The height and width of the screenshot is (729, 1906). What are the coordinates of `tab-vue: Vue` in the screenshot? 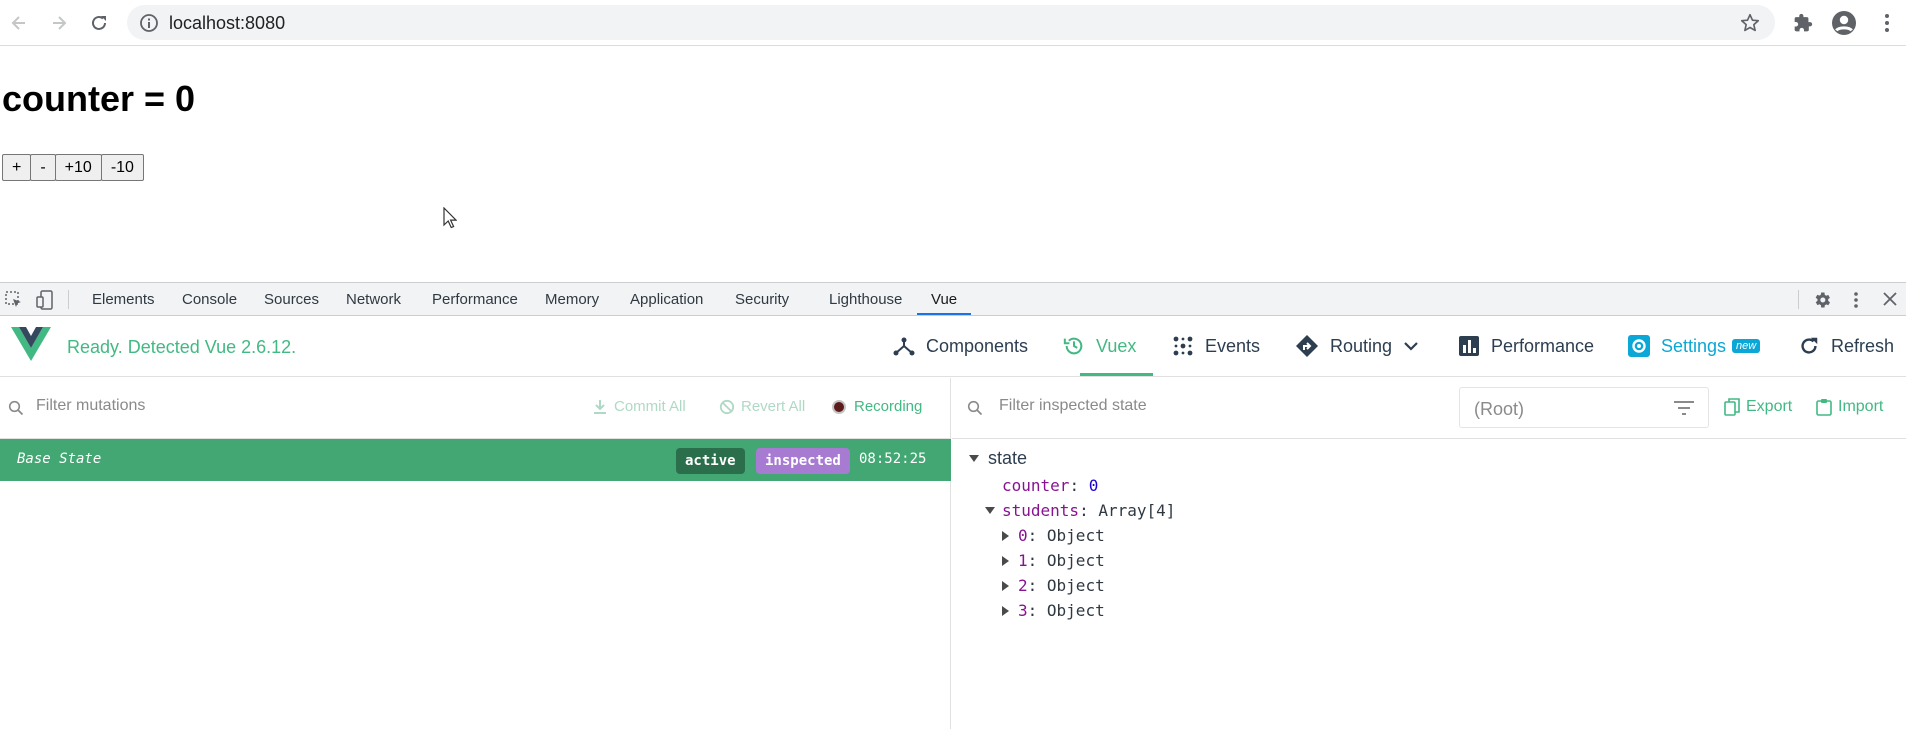 It's located at (944, 299).